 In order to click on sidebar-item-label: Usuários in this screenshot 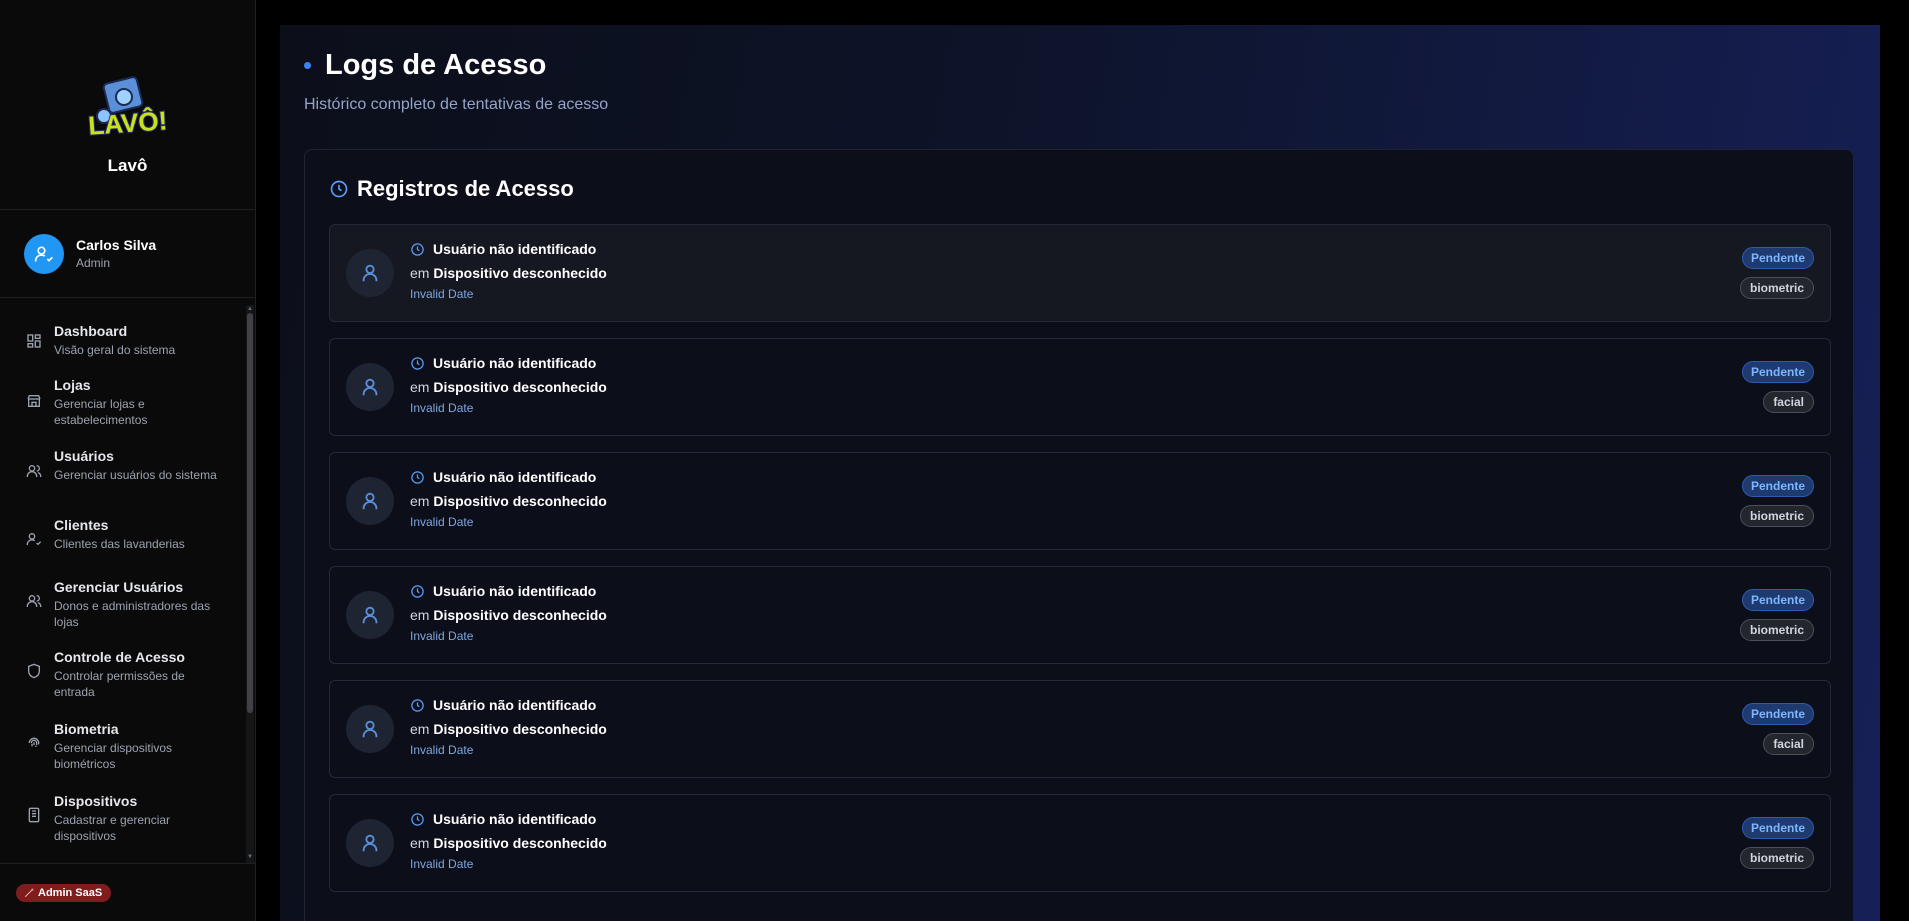, I will do `click(84, 456)`.